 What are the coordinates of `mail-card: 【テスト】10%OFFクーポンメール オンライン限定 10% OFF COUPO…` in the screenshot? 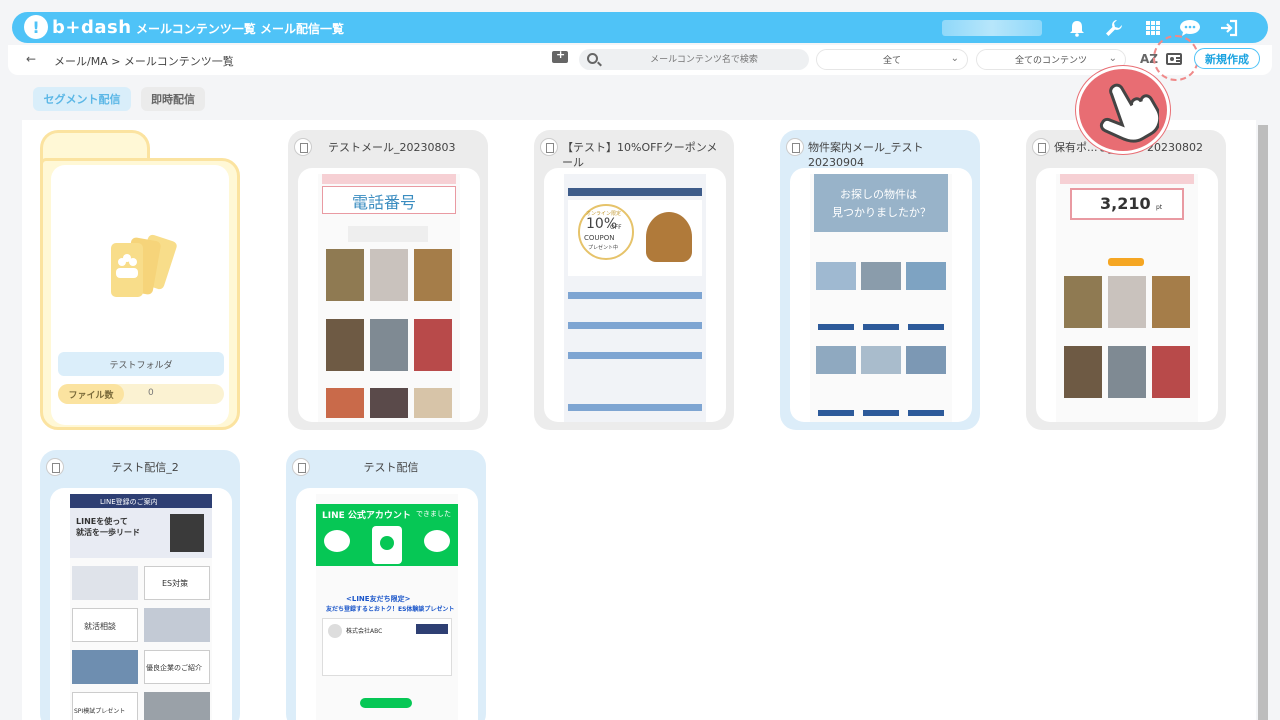 It's located at (634, 280).